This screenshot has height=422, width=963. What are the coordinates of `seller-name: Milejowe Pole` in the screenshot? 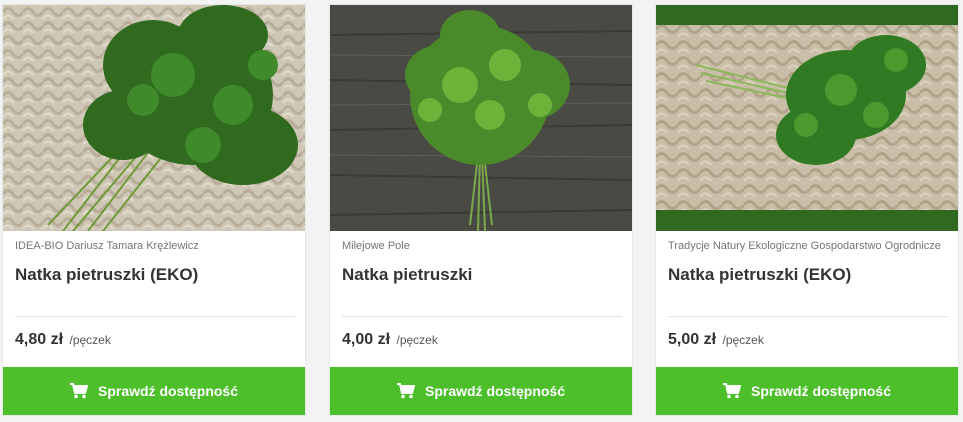 It's located at (482, 246).